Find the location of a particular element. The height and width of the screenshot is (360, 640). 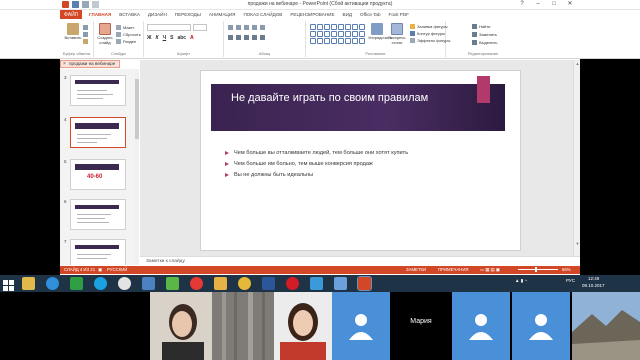

word-icon is located at coordinates (268, 283).